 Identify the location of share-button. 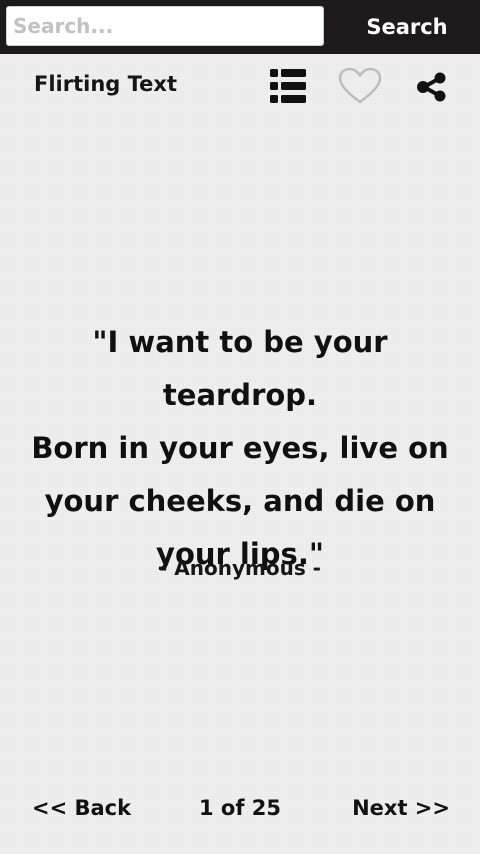
(432, 87).